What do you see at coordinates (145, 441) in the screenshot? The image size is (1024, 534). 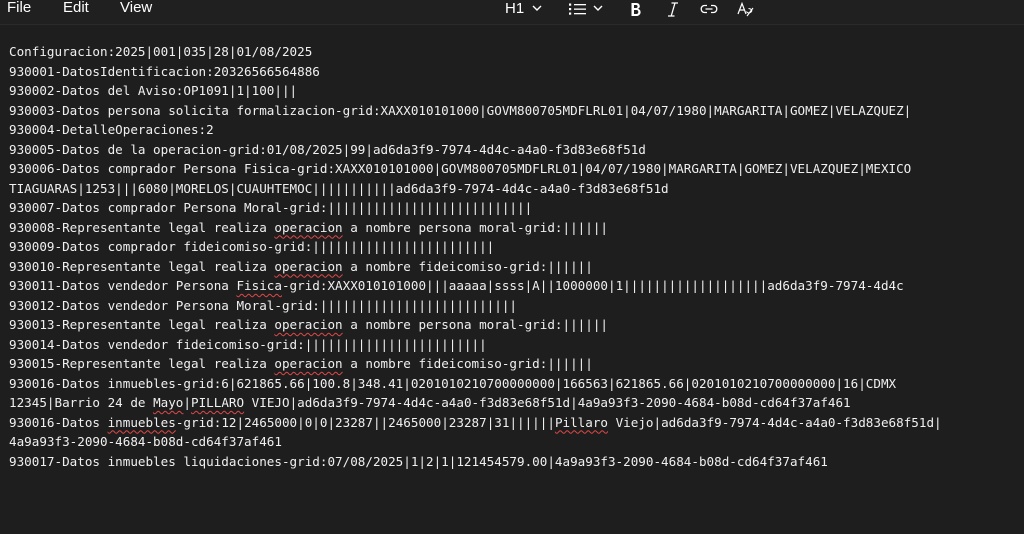 I see `text-segment: 4a9a93f3-2090-4684-b08d-cd64f37af461` at bounding box center [145, 441].